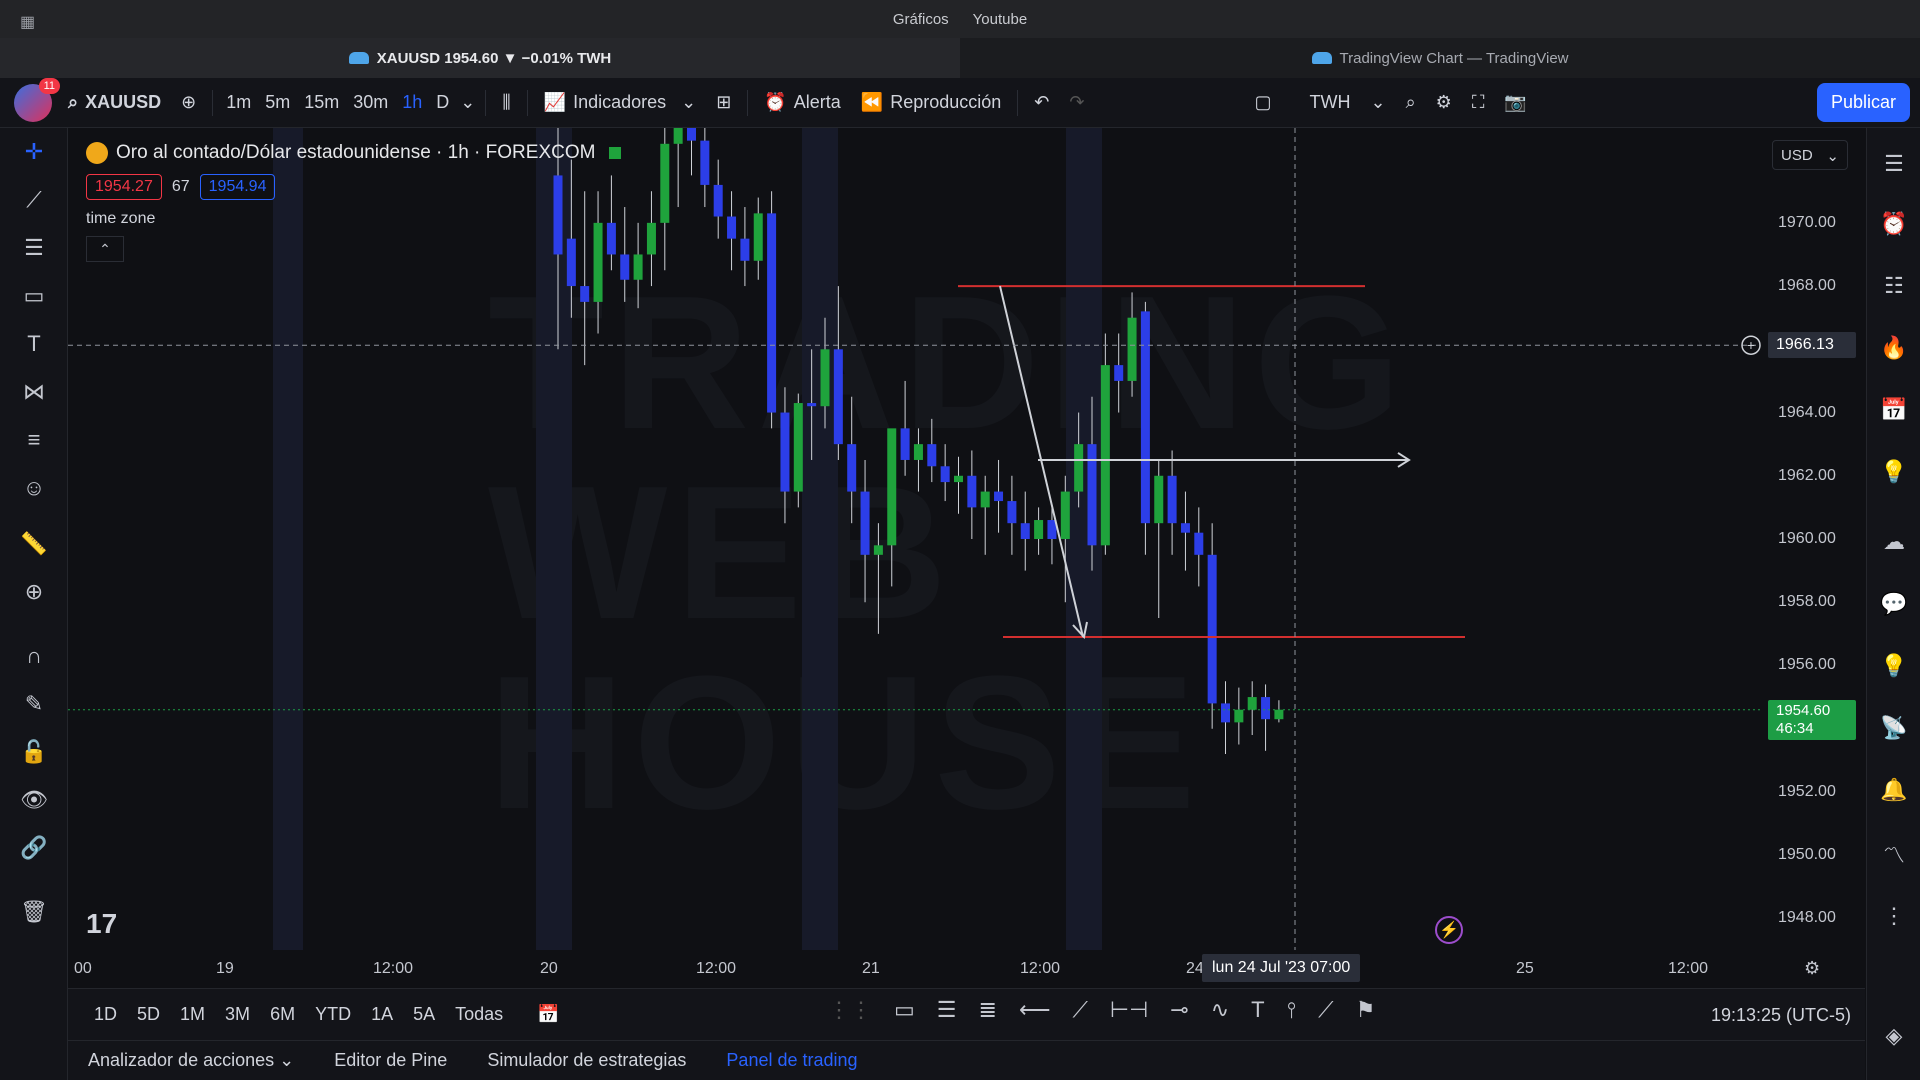  I want to click on currency-select: USD ⌄, so click(1810, 155).